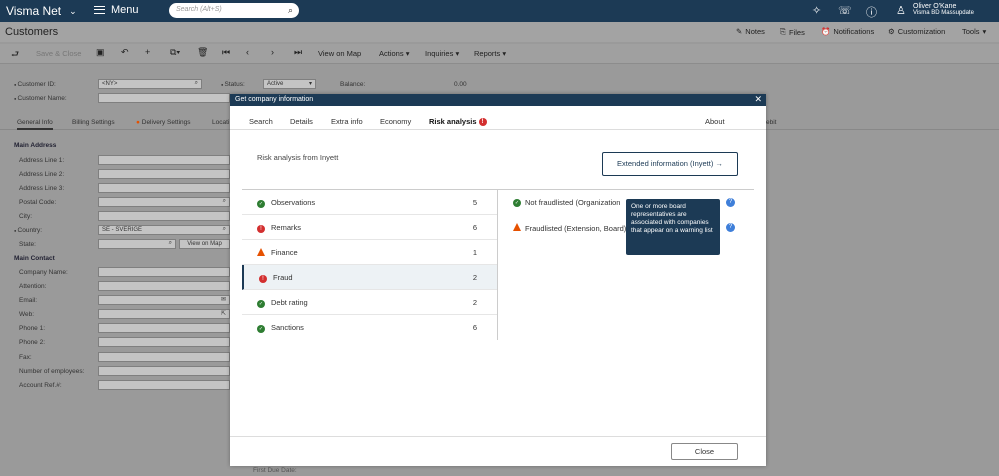 Image resolution: width=999 pixels, height=476 pixels. Describe the element at coordinates (517, 228) in the screenshot. I see `warning-triangle-icon` at that location.